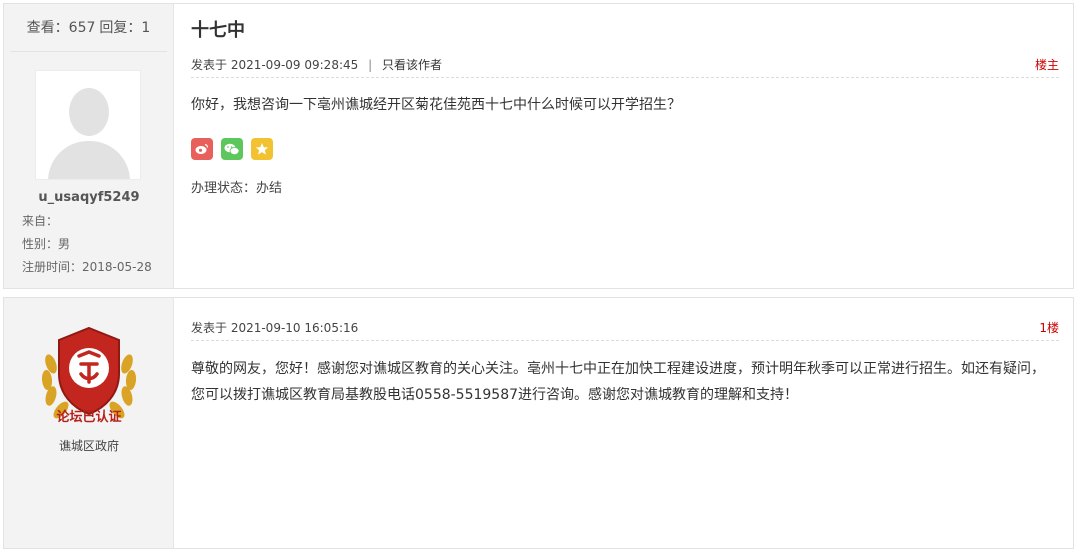  Describe the element at coordinates (120, 28) in the screenshot. I see `replies-label: 回复：` at that location.